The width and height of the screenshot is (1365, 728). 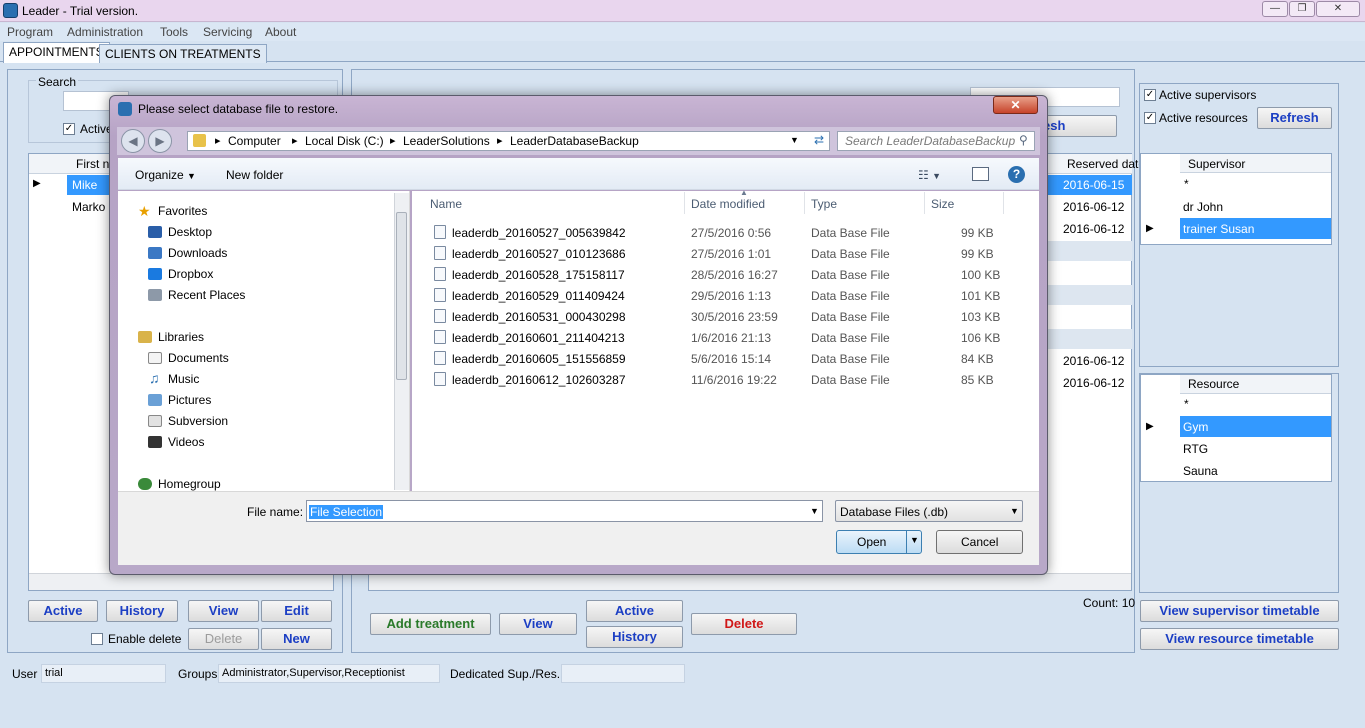 I want to click on nav-scrollbar-thumb, so click(x=401, y=296).